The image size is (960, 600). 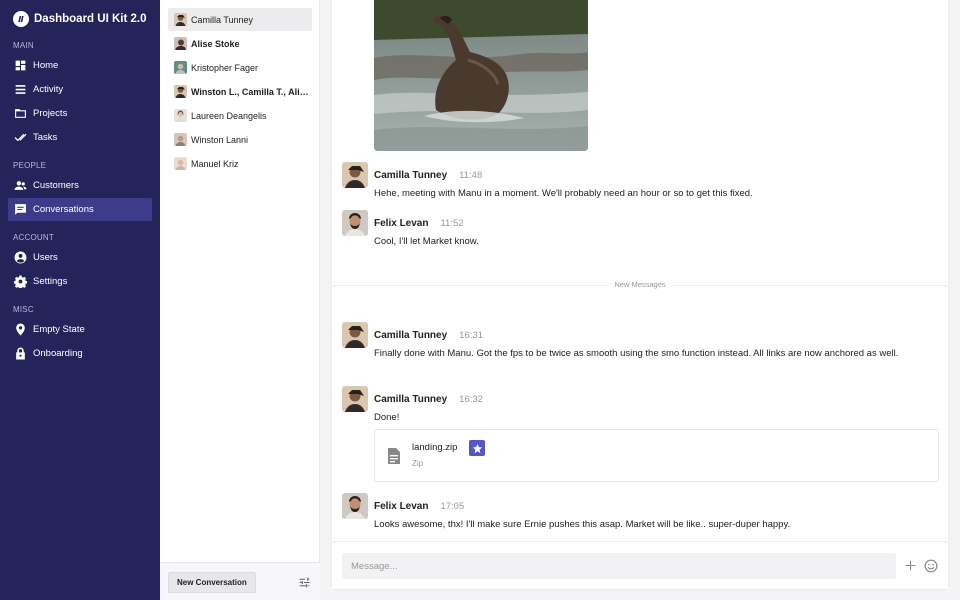 I want to click on message-composer, so click(x=640, y=565).